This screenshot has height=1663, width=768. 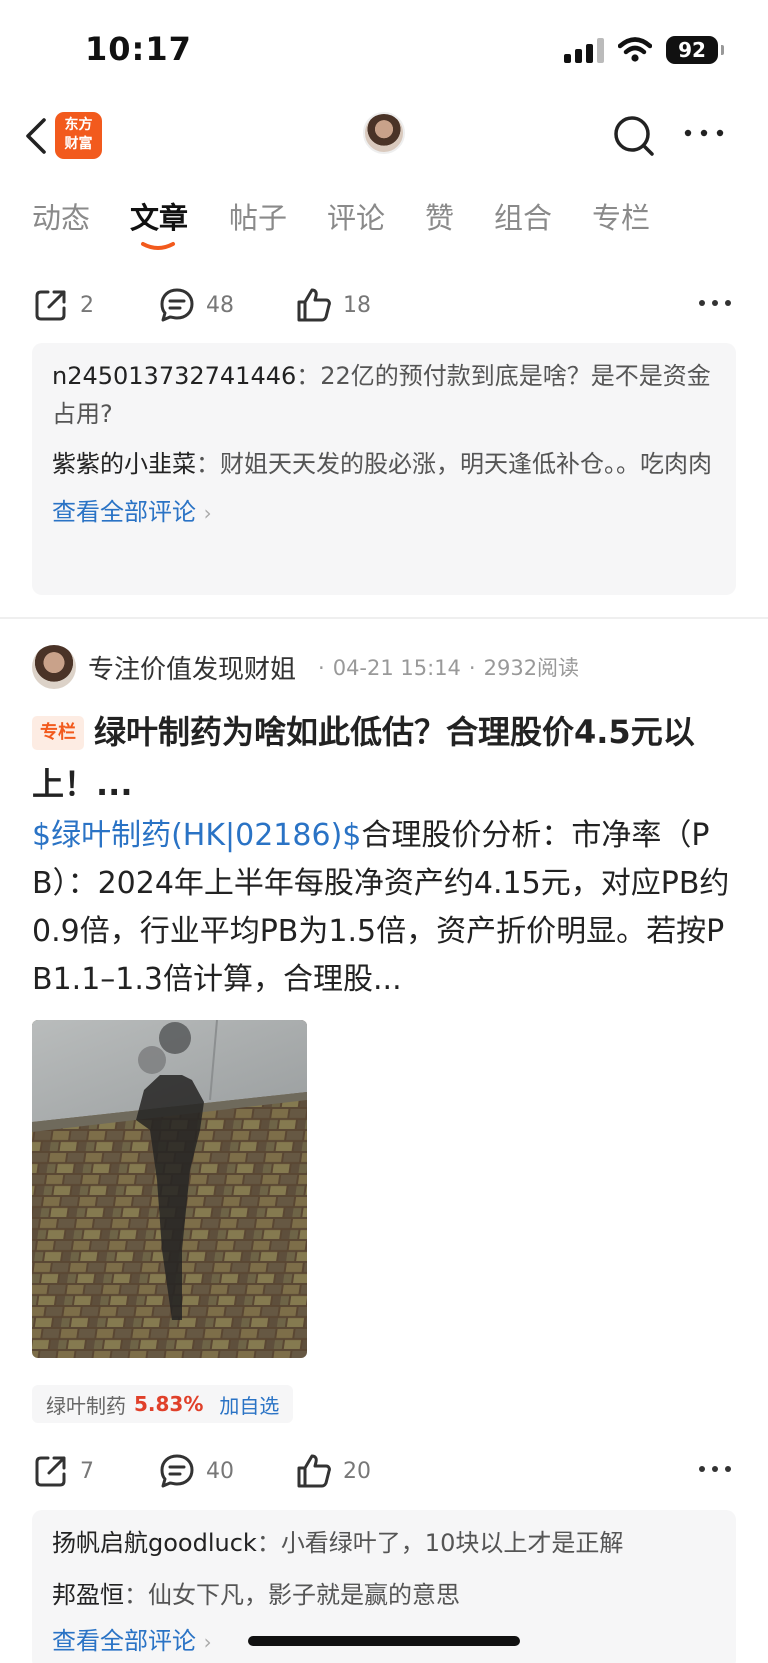 I want to click on post-meta: · 04-21 15:14 · 2932阅读, so click(x=449, y=668).